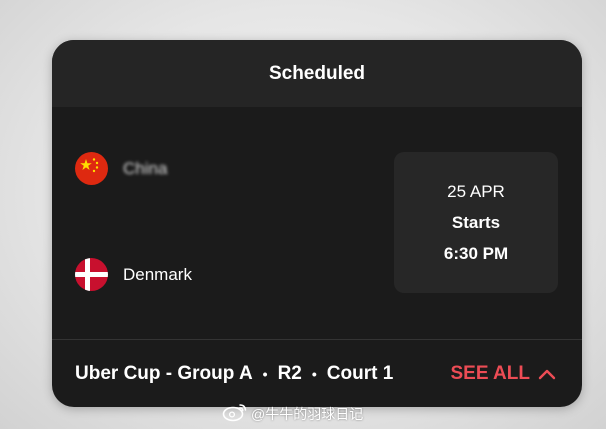  I want to click on china-flag-icon, so click(91, 168).